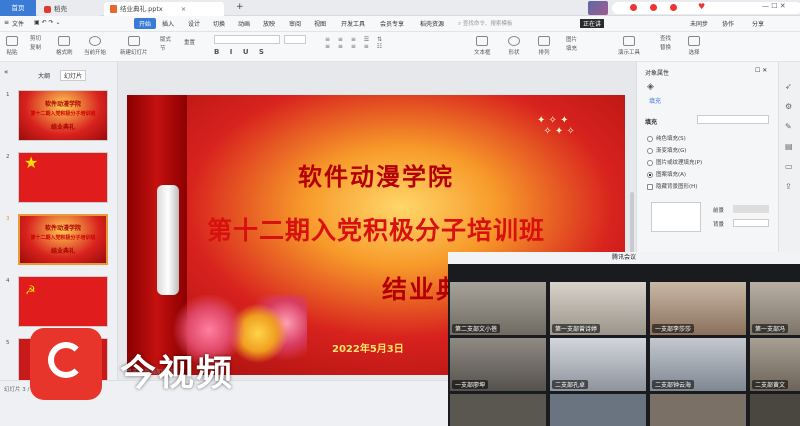  Describe the element at coordinates (95, 46) in the screenshot. I see `from-current-button: 当前开始` at that location.